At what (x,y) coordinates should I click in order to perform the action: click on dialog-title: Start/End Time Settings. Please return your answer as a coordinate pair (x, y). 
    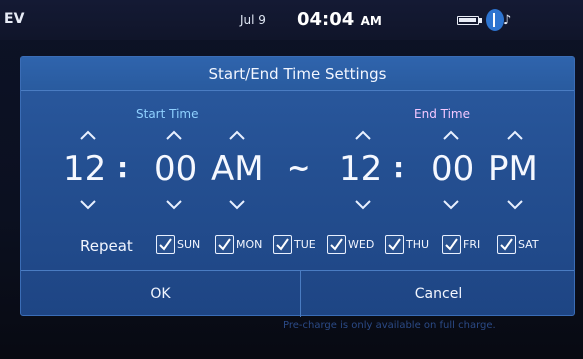
    Looking at the image, I should click on (297, 74).